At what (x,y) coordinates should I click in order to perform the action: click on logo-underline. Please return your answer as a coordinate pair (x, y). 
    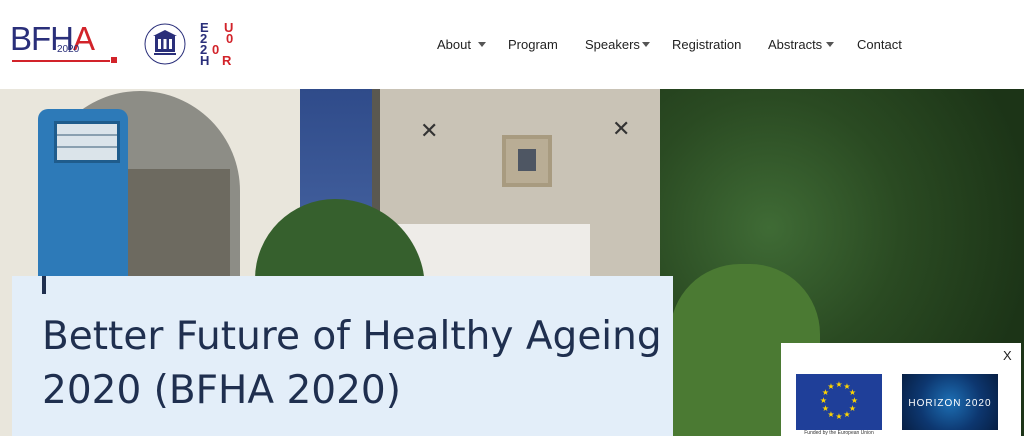
    Looking at the image, I should click on (61, 61).